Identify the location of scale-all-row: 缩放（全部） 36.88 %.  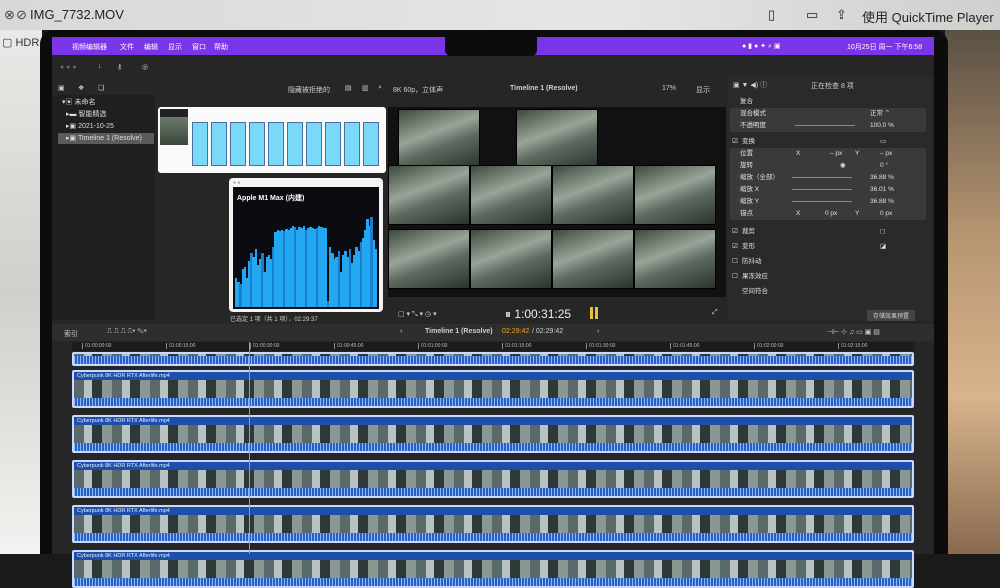
(828, 178).